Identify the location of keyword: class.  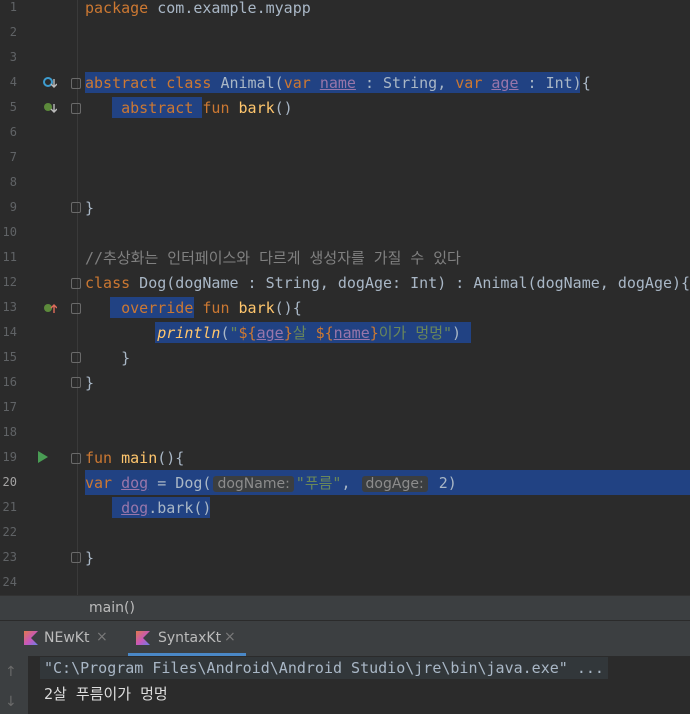
(189, 83).